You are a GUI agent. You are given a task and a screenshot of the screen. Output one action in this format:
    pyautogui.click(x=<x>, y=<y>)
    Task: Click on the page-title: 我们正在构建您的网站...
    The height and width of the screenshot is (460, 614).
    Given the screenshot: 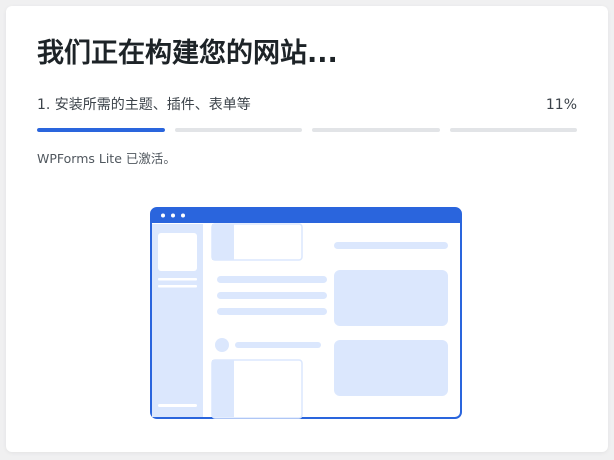 What is the action you would take?
    pyautogui.click(x=187, y=53)
    